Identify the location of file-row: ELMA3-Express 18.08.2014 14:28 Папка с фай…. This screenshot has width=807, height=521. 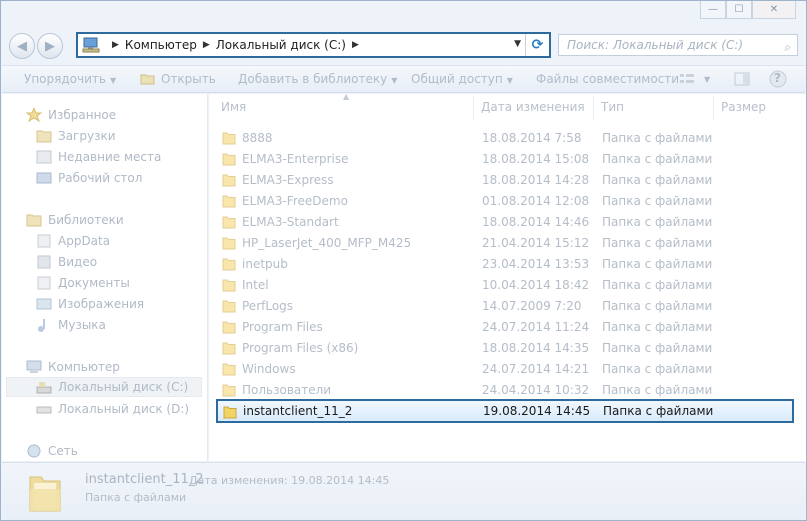
(505, 180).